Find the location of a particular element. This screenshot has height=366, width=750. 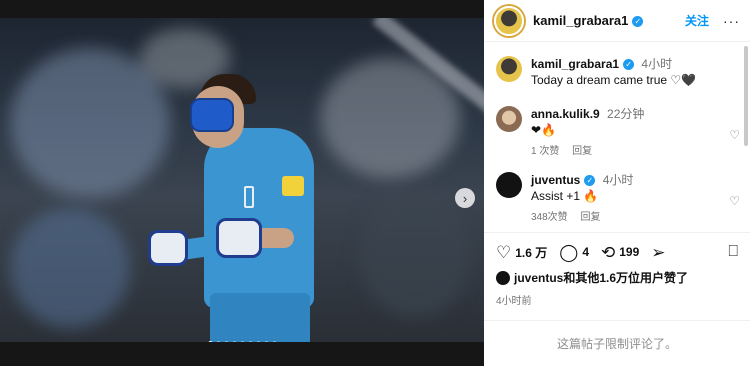

share-icon: ➢ is located at coordinates (658, 252).